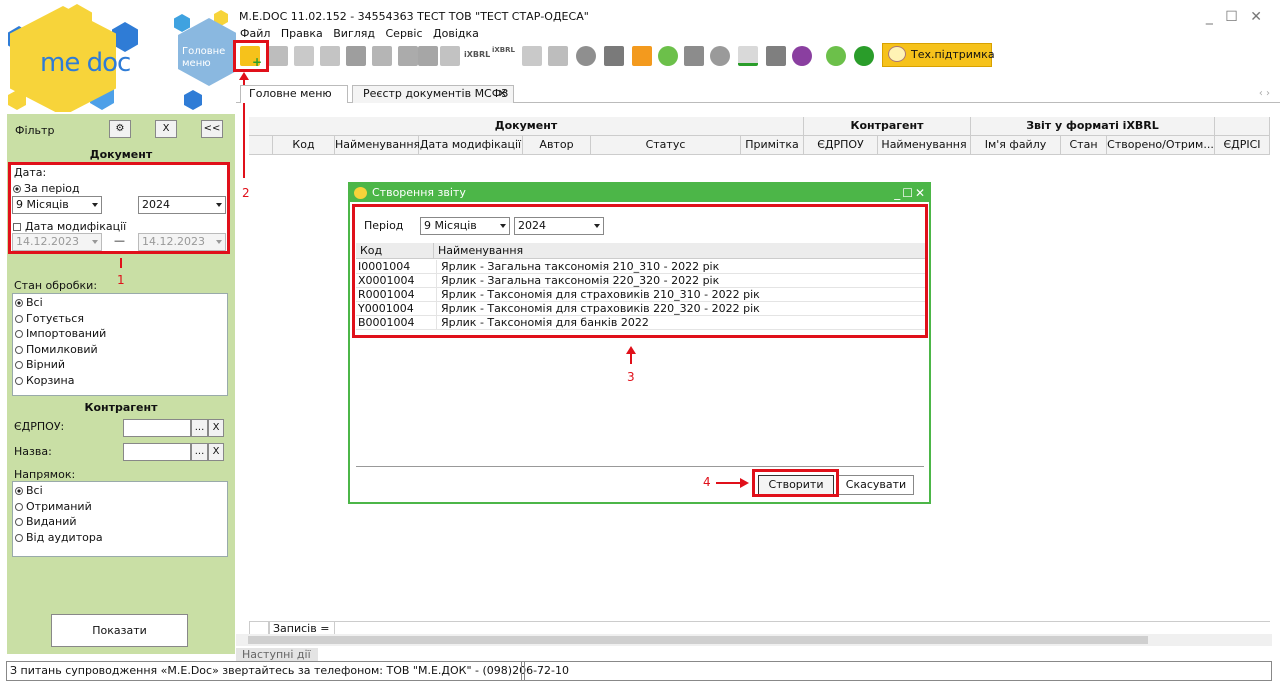 The height and width of the screenshot is (686, 1280). Describe the element at coordinates (586, 56) in the screenshot. I see `settings-icon` at that location.